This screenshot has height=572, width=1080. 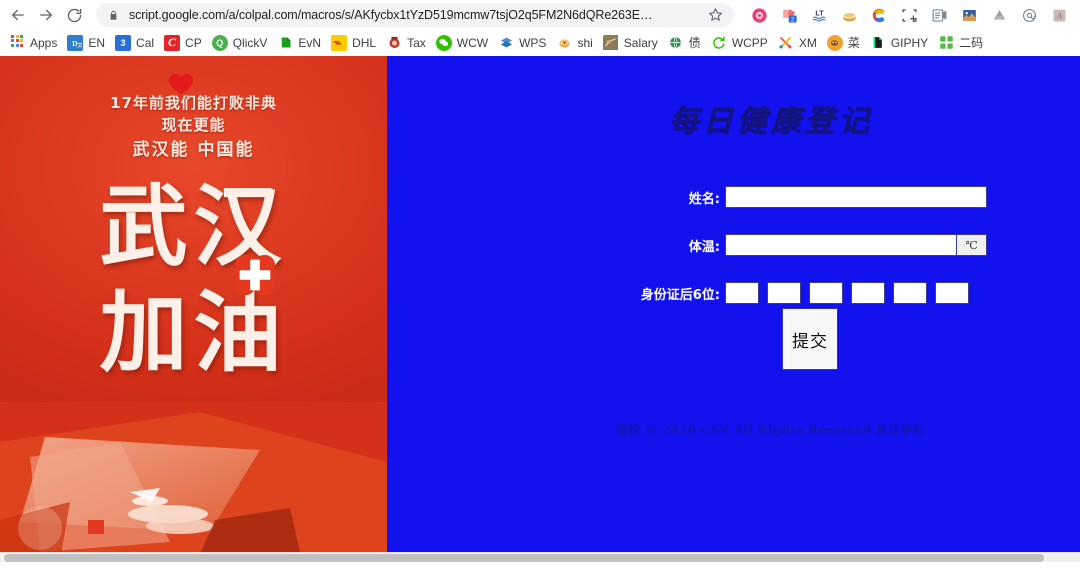 I want to click on bookmark-salary: Salary, so click(x=630, y=43).